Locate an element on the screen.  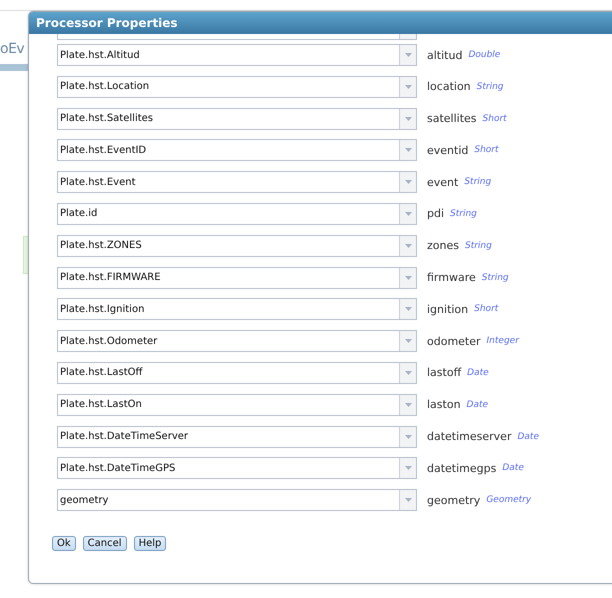
dropdown-field: Plate.hst.Altitud is located at coordinates (237, 55).